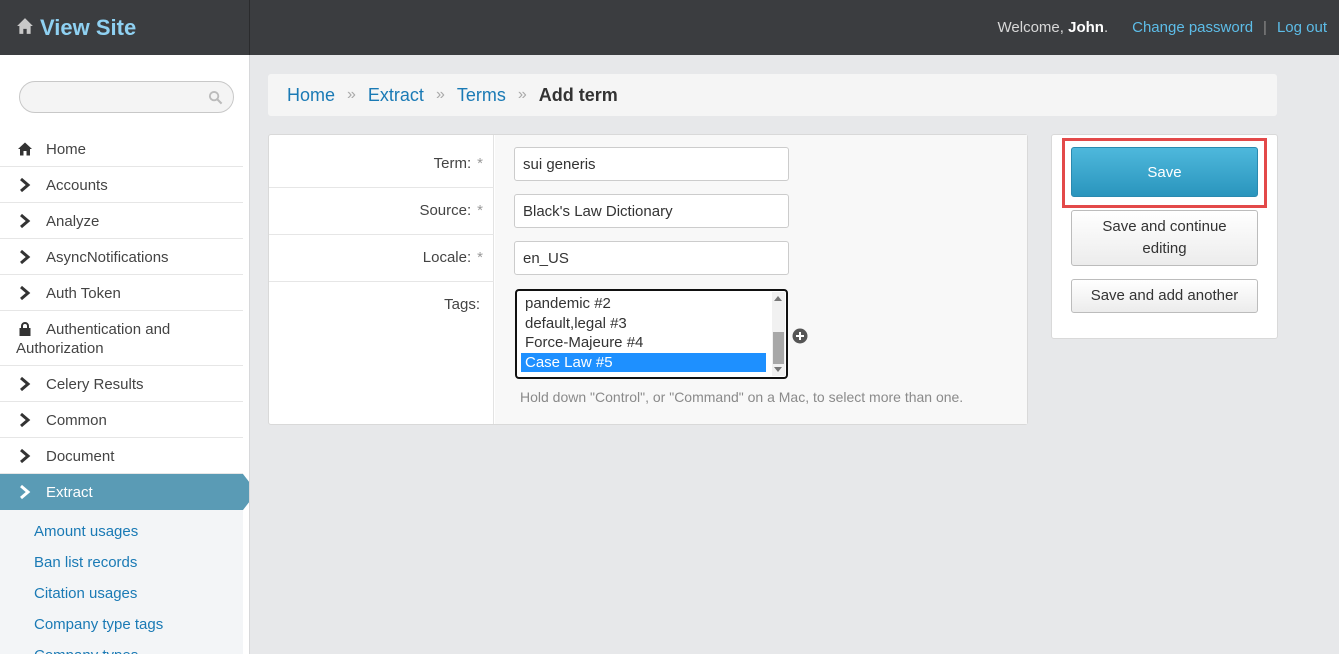 This screenshot has height=654, width=1339. I want to click on view-site-link: View Site, so click(76, 28).